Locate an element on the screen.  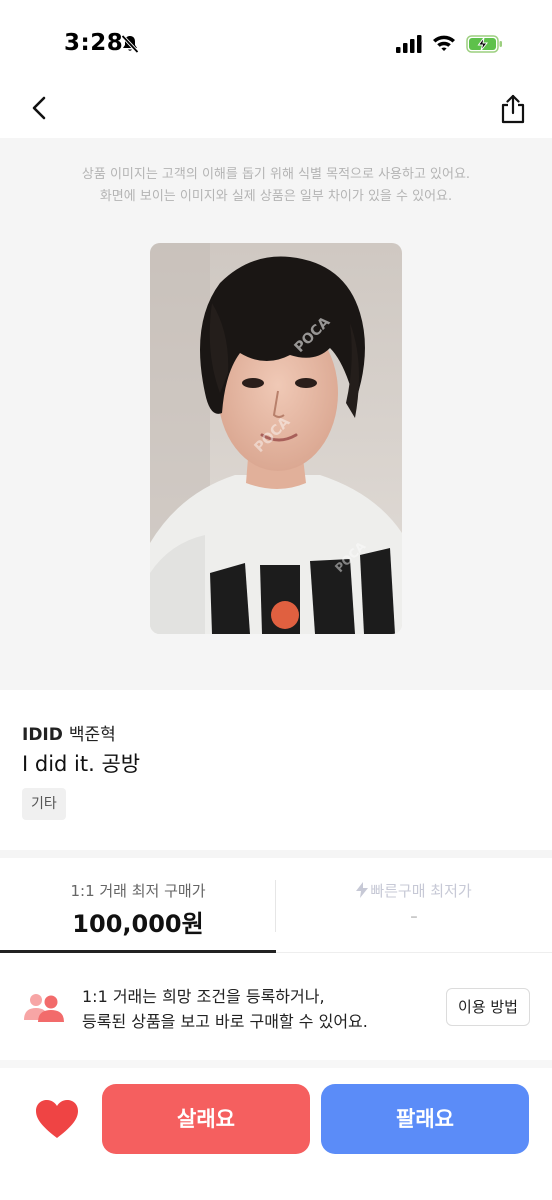
people-icon is located at coordinates (44, 1008).